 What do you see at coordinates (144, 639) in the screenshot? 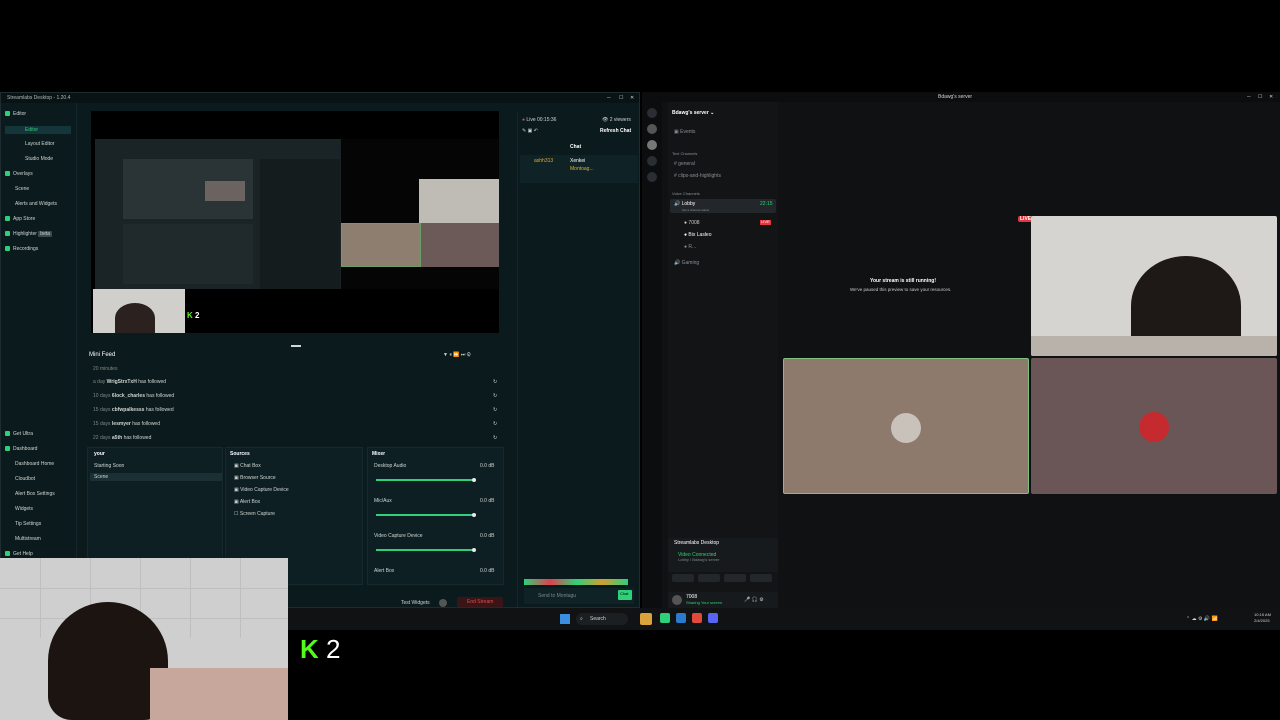
I see `webcam-overlay` at bounding box center [144, 639].